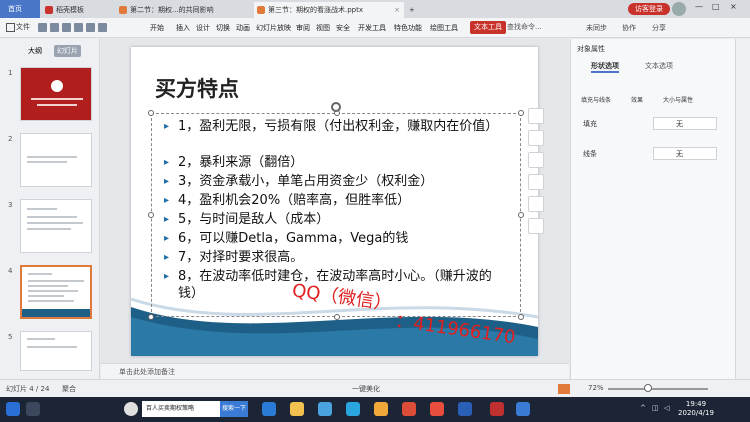 This screenshot has height=422, width=750. Describe the element at coordinates (131, 409) in the screenshot. I see `baidu-icon` at that location.